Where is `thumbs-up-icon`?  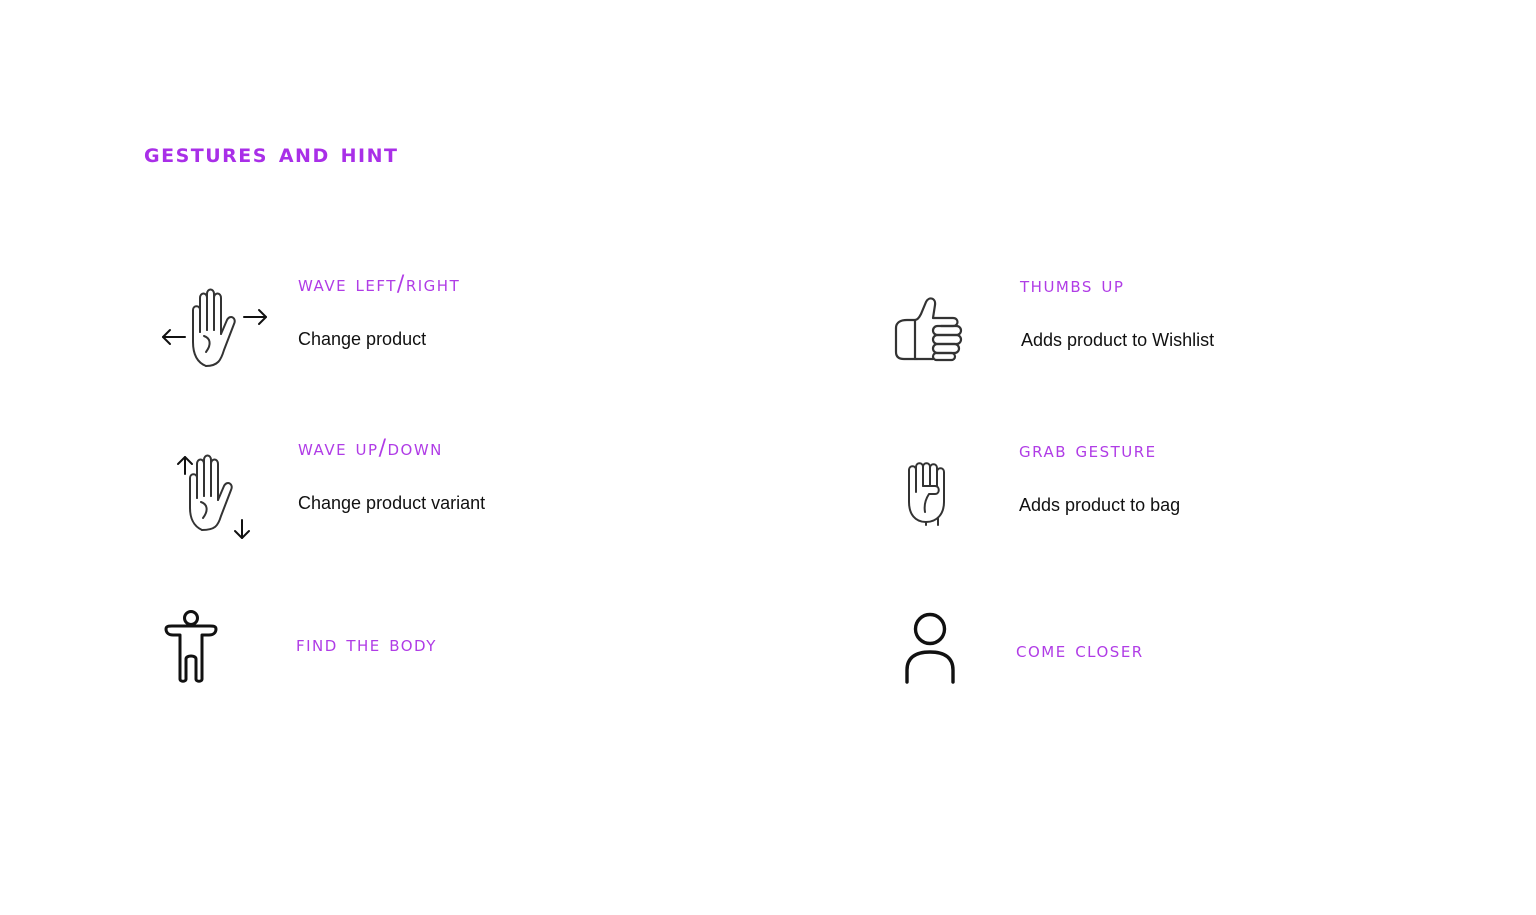 thumbs-up-icon is located at coordinates (929, 329).